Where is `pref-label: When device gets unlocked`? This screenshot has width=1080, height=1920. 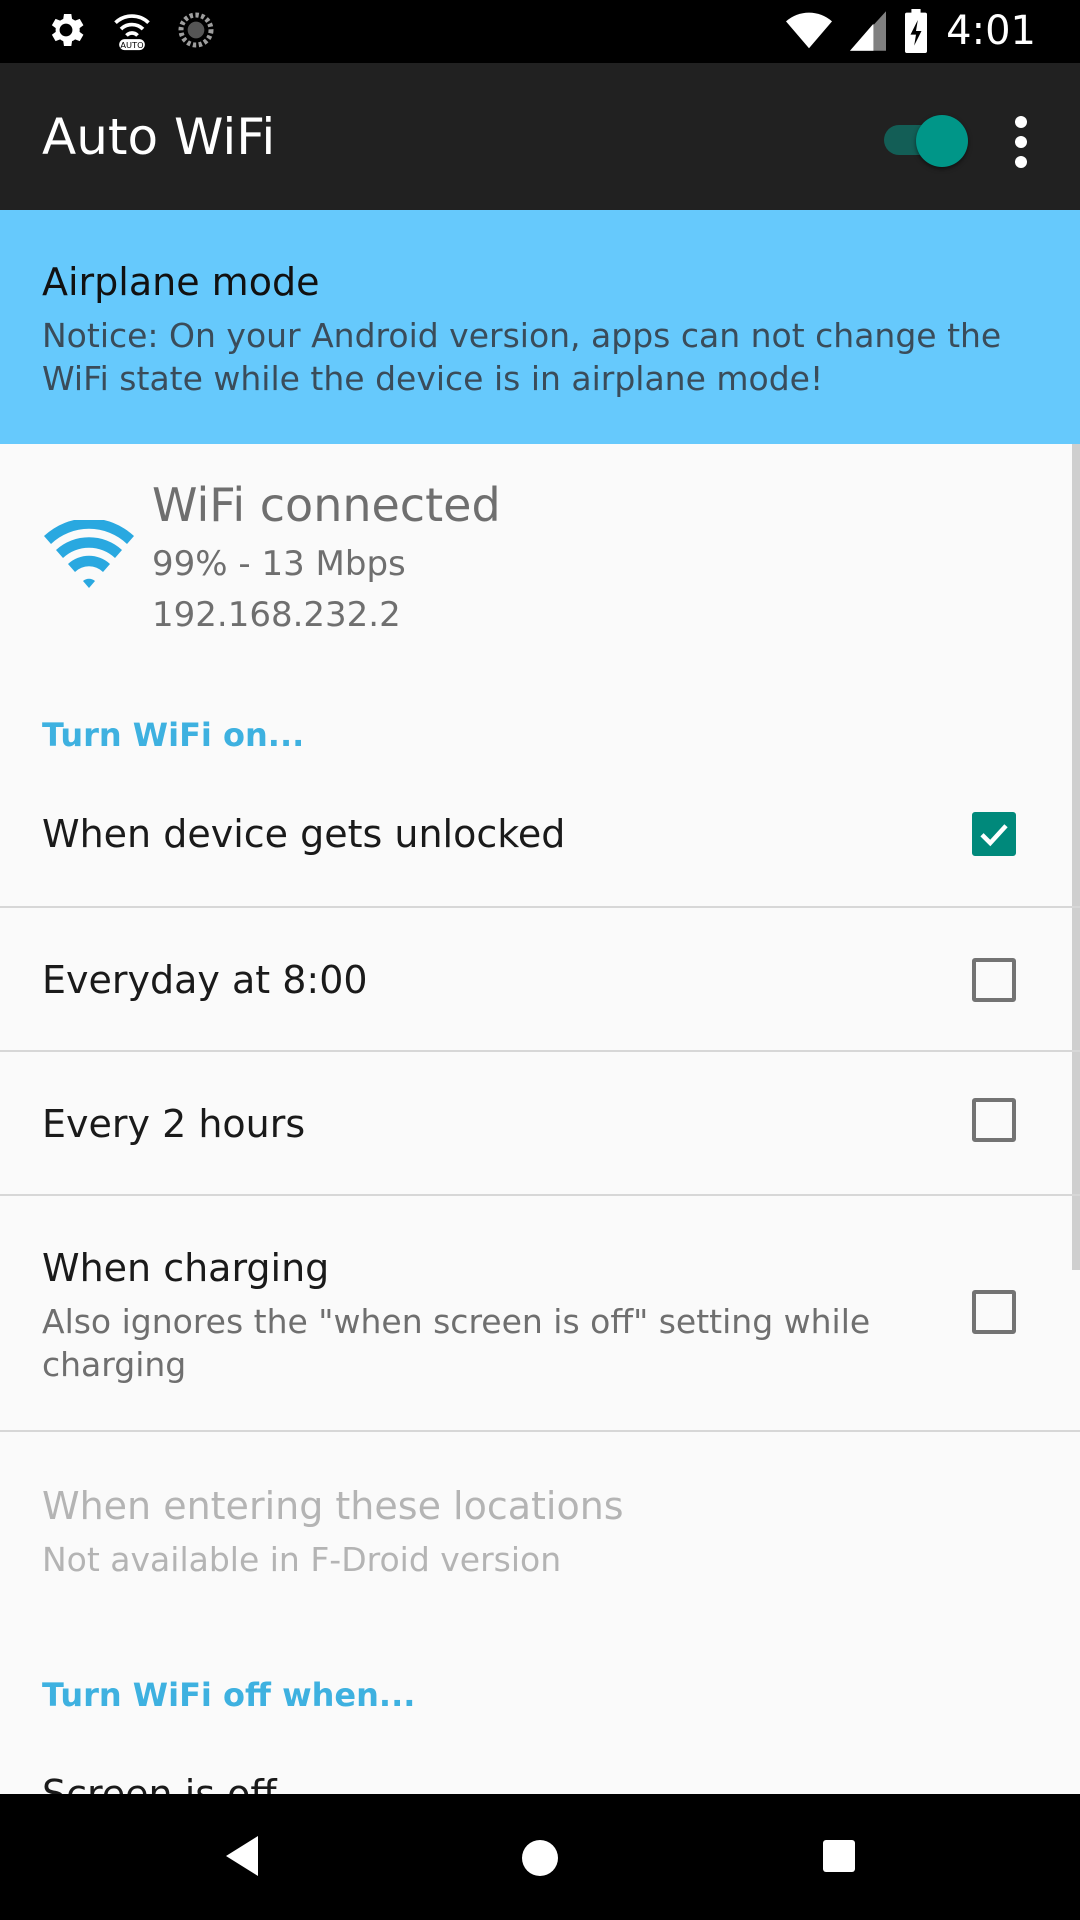 pref-label: When device gets unlocked is located at coordinates (304, 834).